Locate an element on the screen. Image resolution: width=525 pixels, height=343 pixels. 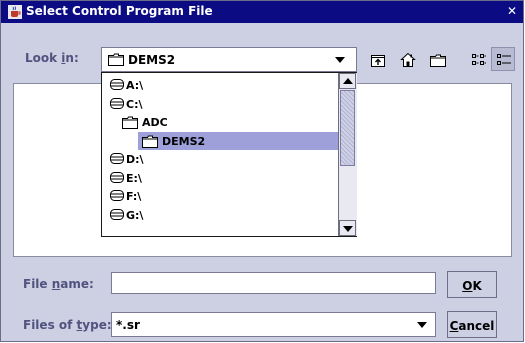
dropdown-item-label: C:\ is located at coordinates (134, 104).